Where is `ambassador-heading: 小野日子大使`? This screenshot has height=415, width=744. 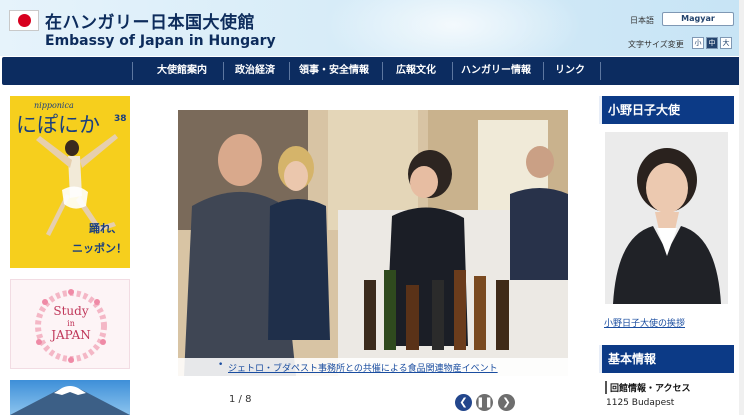
ambassador-heading: 小野日子大使 is located at coordinates (666, 110).